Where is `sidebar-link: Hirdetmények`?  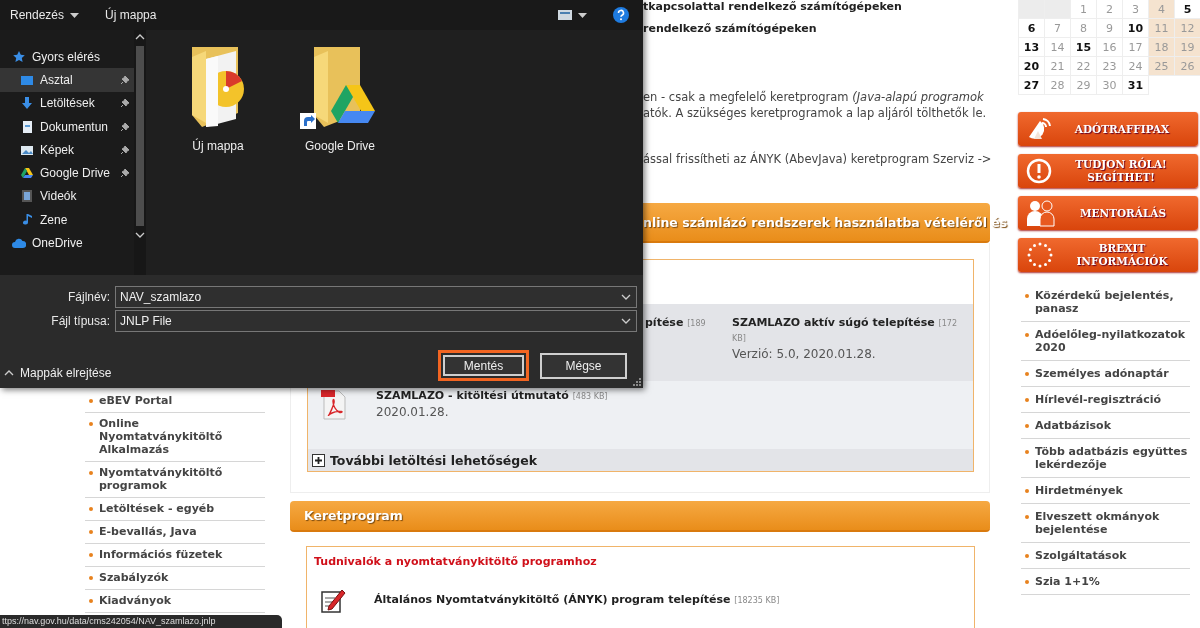 sidebar-link: Hirdetmények is located at coordinates (1105, 491).